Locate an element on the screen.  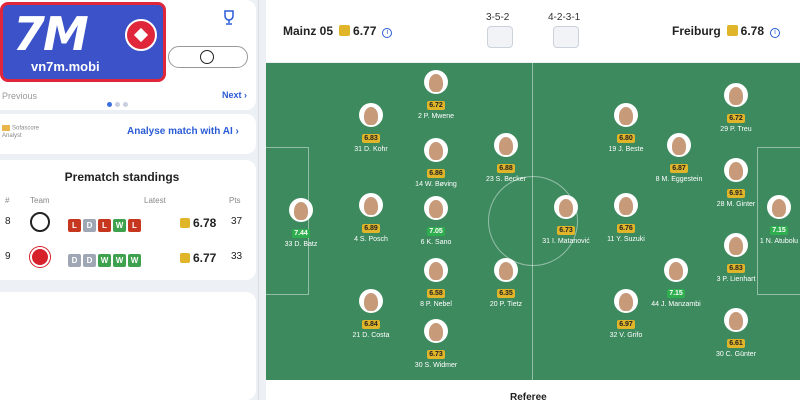
standings-title: Prematch standings is located at coordinates (122, 177).